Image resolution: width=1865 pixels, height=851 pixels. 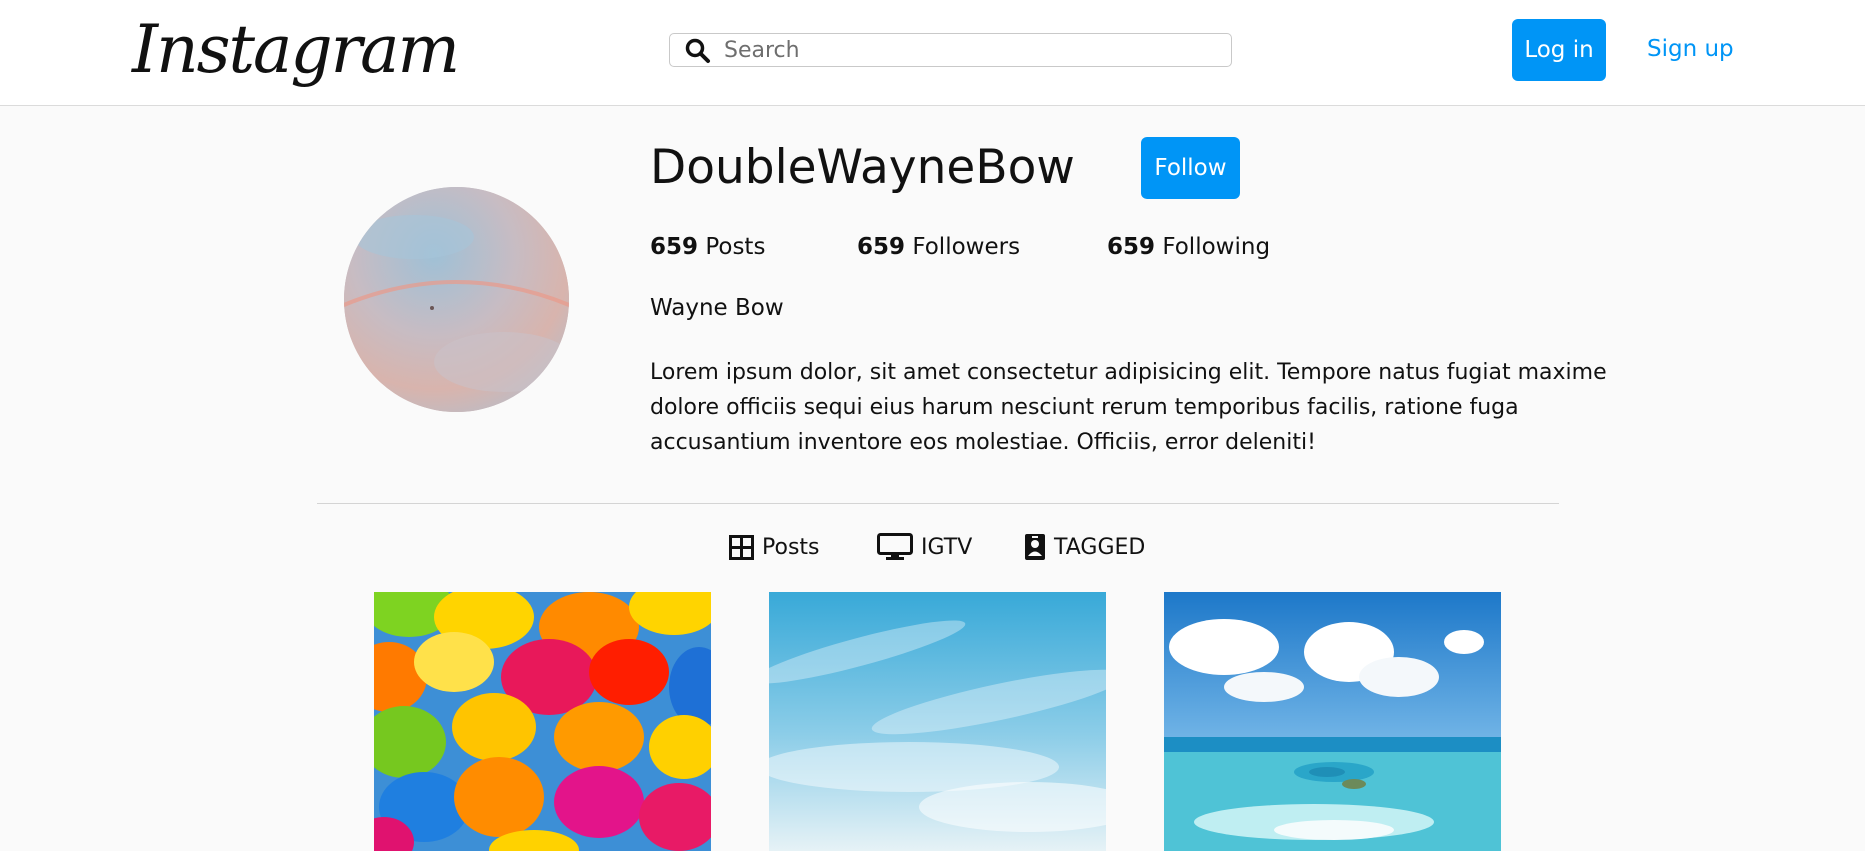 What do you see at coordinates (735, 247) in the screenshot?
I see `posts-stat-label: Posts` at bounding box center [735, 247].